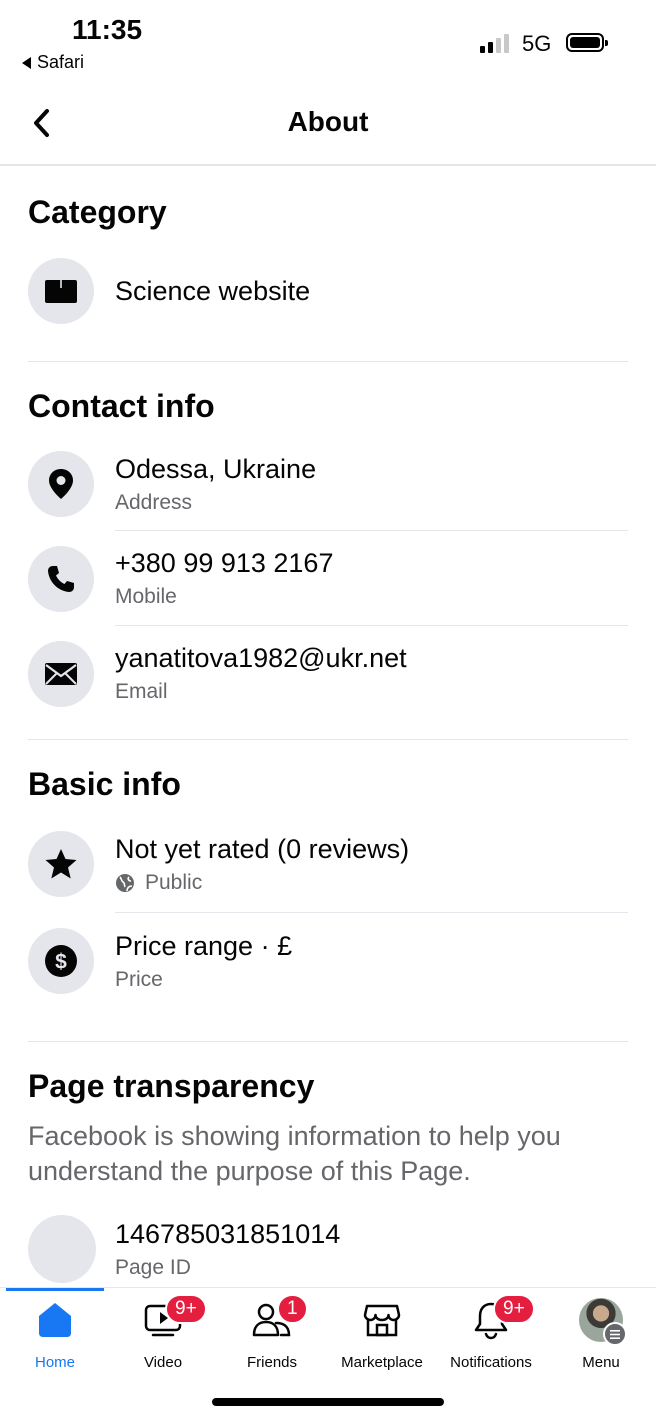  What do you see at coordinates (26, 62) in the screenshot?
I see `back-triangle-icon` at bounding box center [26, 62].